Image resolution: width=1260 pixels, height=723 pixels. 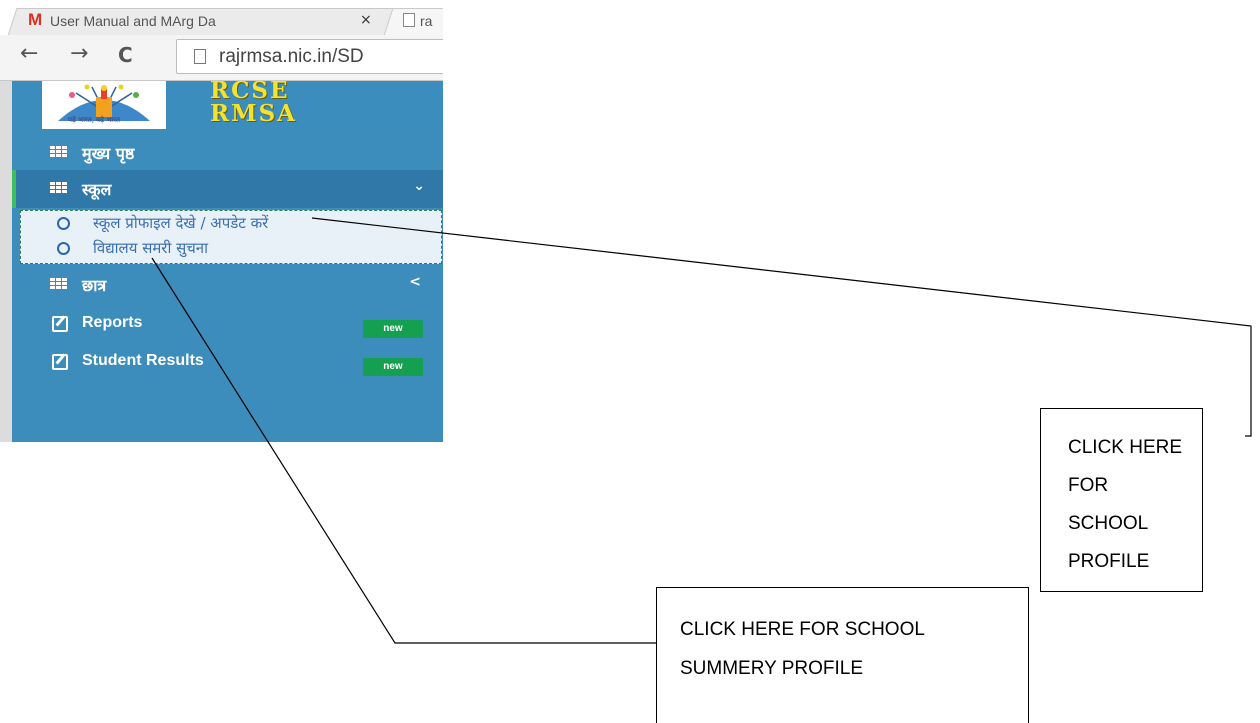 What do you see at coordinates (221, 18) in the screenshot?
I see `tab-strip: M User Manual and MArg Da × ra` at bounding box center [221, 18].